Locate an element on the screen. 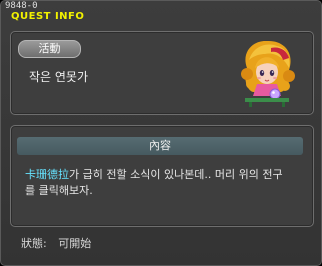 This screenshot has height=266, width=322. category-badge: 活動 is located at coordinates (49, 49).